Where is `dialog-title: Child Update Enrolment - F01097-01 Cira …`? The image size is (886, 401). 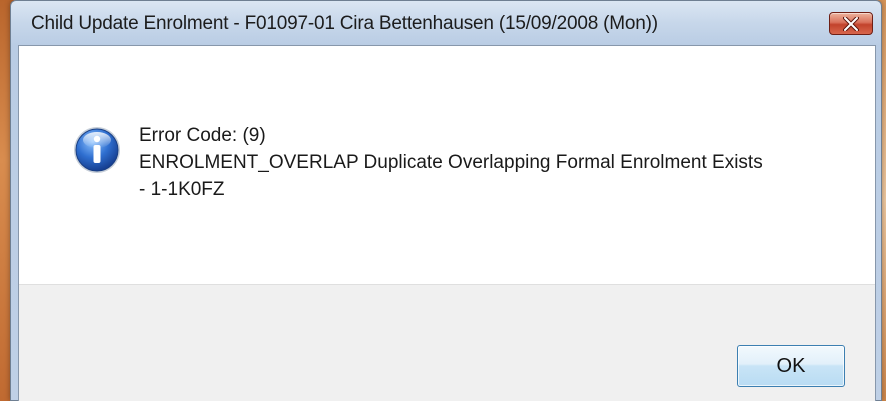 dialog-title: Child Update Enrolment - F01097-01 Cira … is located at coordinates (344, 23).